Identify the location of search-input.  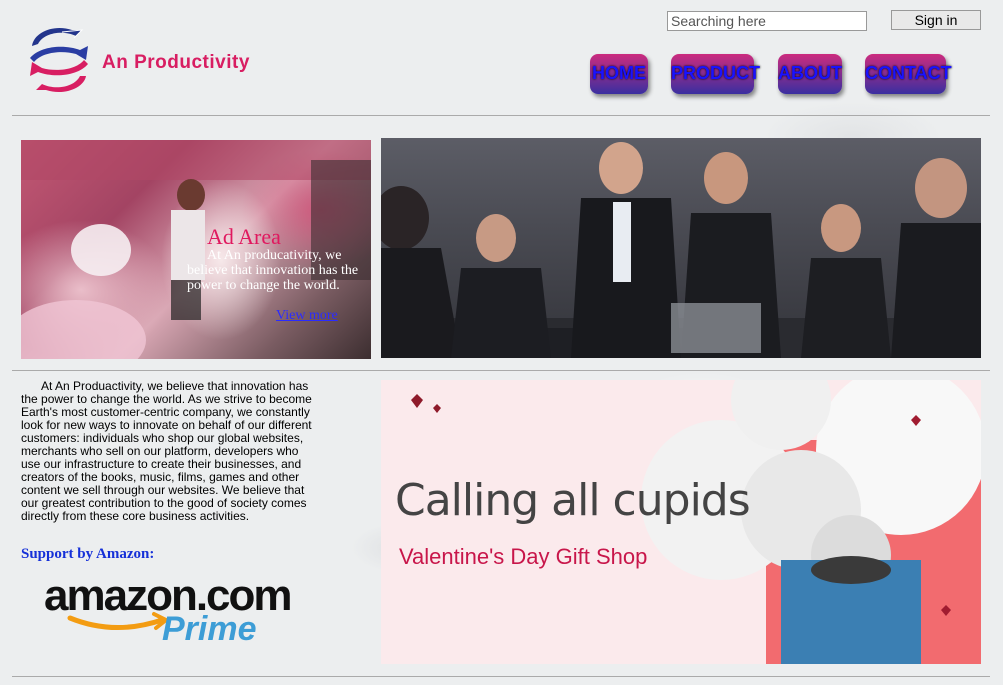
(767, 21).